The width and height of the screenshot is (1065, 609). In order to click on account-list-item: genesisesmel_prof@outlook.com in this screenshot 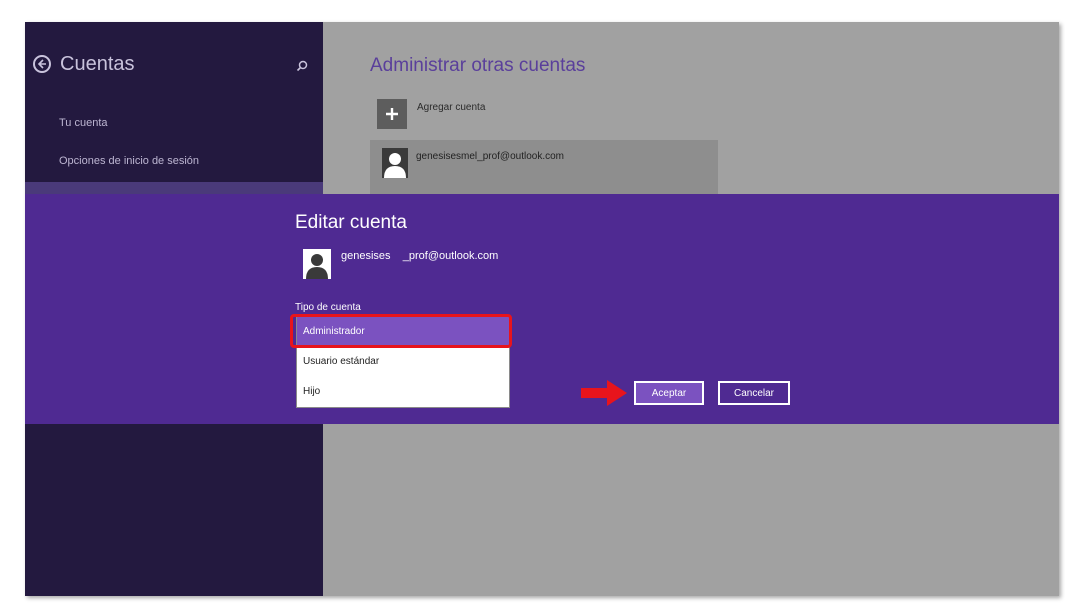, I will do `click(544, 167)`.